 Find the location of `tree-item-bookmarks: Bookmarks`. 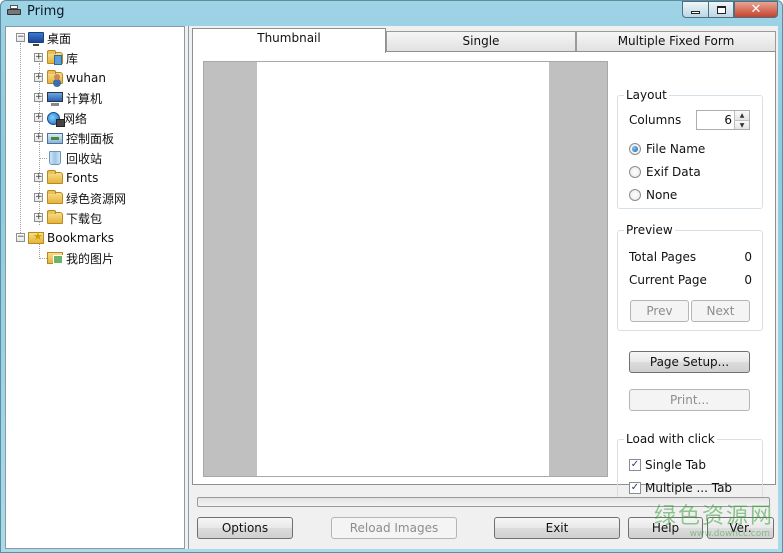

tree-item-bookmarks: Bookmarks is located at coordinates (71, 238).